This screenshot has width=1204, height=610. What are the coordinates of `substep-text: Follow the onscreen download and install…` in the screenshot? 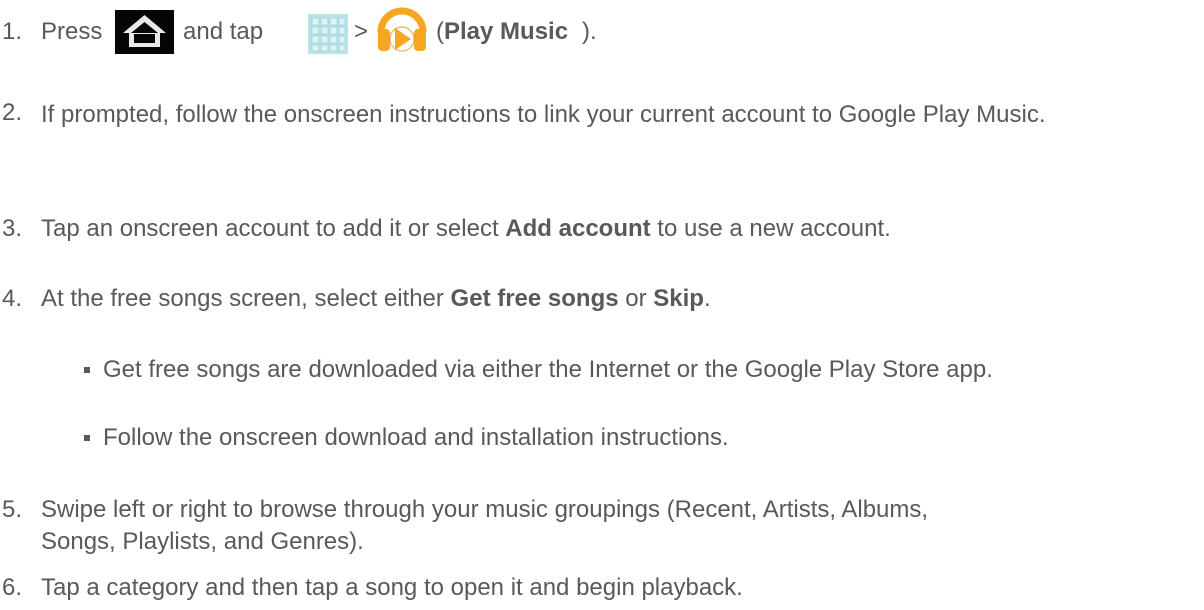 It's located at (416, 437).